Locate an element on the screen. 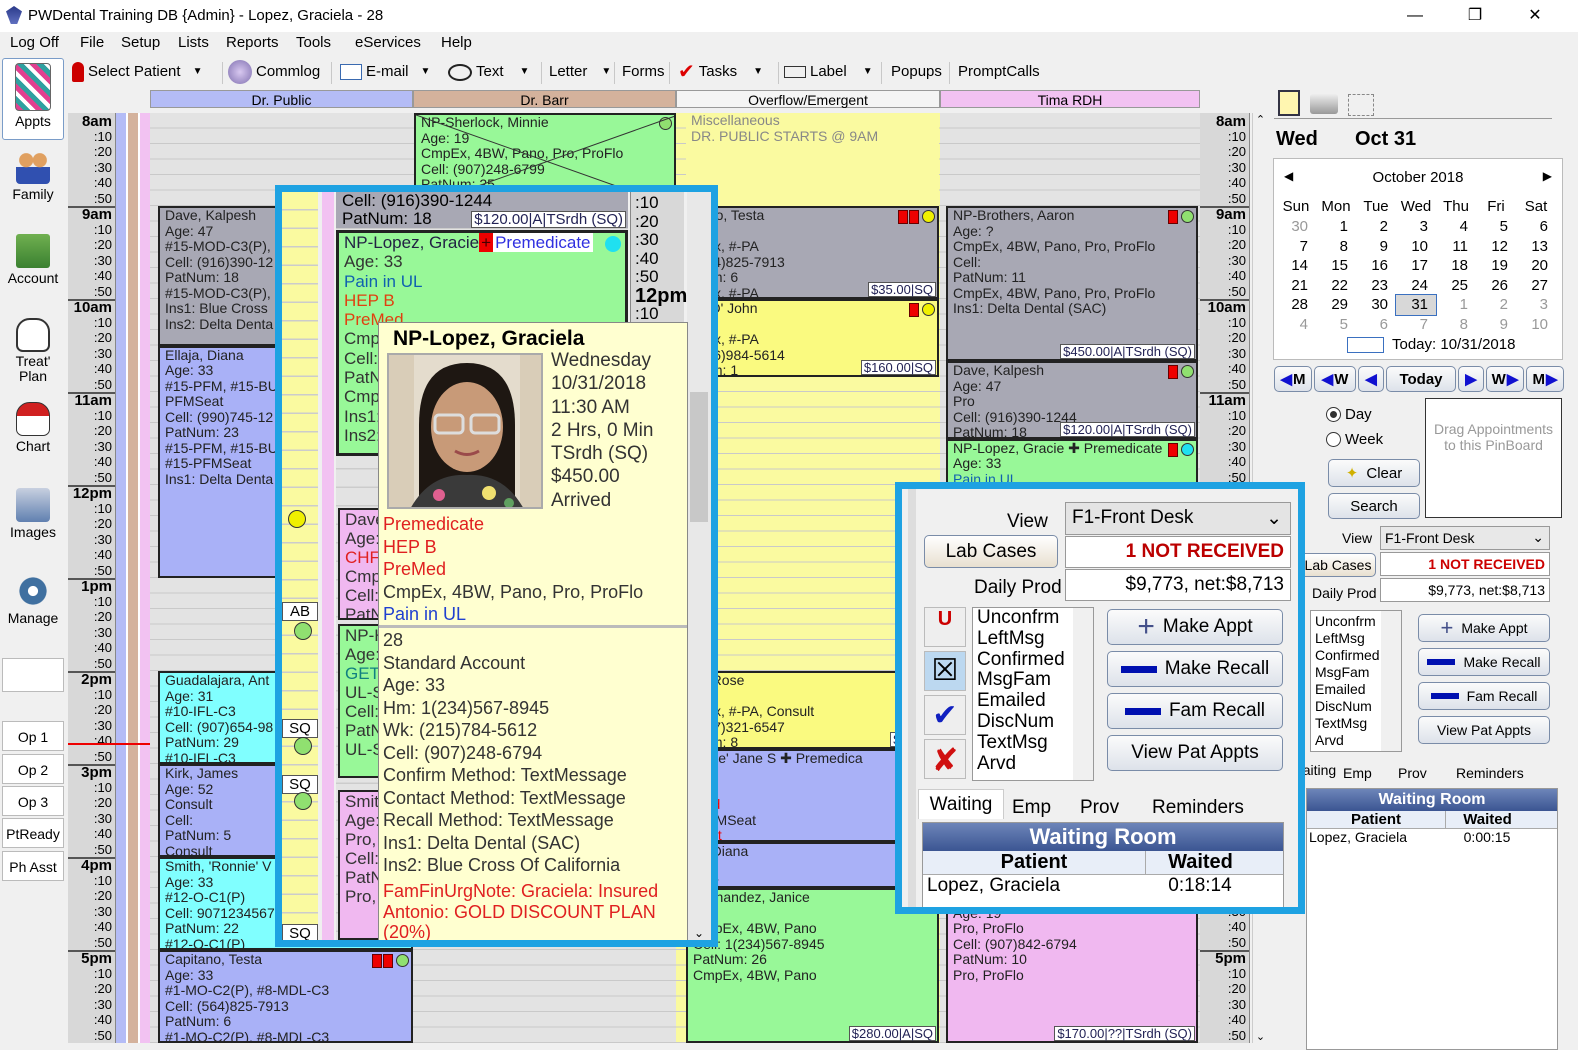  next-month-icon: ▶ is located at coordinates (1547, 176).